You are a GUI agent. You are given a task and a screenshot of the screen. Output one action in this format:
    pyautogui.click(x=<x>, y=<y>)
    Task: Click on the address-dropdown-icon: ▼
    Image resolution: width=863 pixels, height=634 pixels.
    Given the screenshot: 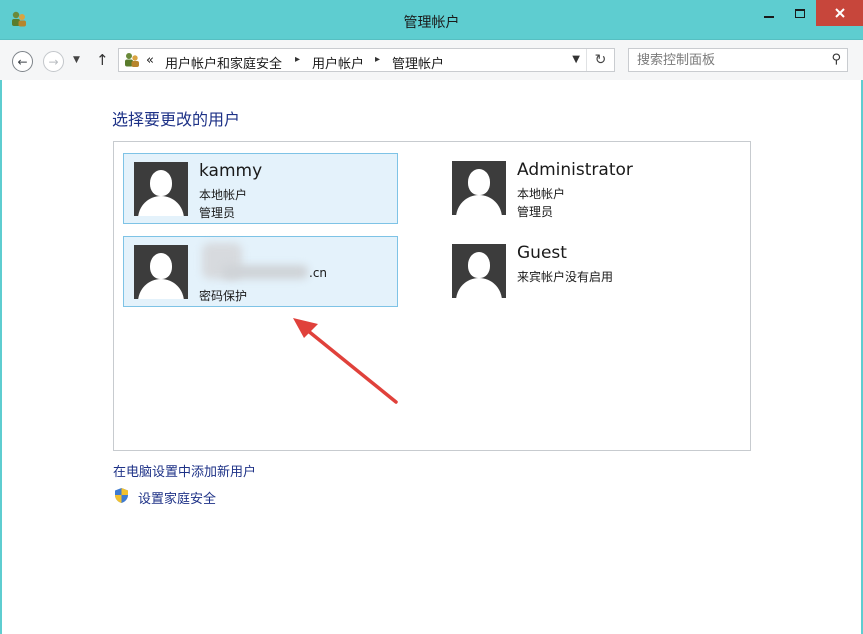 What is the action you would take?
    pyautogui.click(x=576, y=59)
    